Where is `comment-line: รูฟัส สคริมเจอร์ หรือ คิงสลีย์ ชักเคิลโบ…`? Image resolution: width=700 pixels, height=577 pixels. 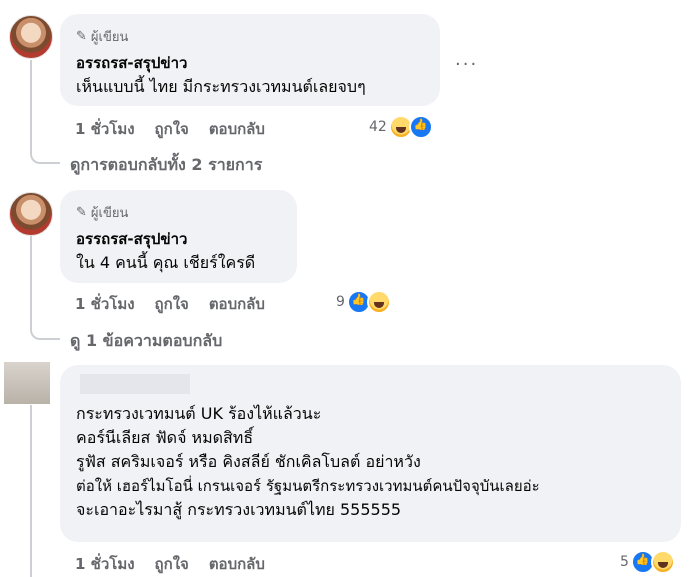 comment-line: รูฟัส สคริมเจอร์ หรือ คิงสลีย์ ชักเคิลโบ… is located at coordinates (248, 461).